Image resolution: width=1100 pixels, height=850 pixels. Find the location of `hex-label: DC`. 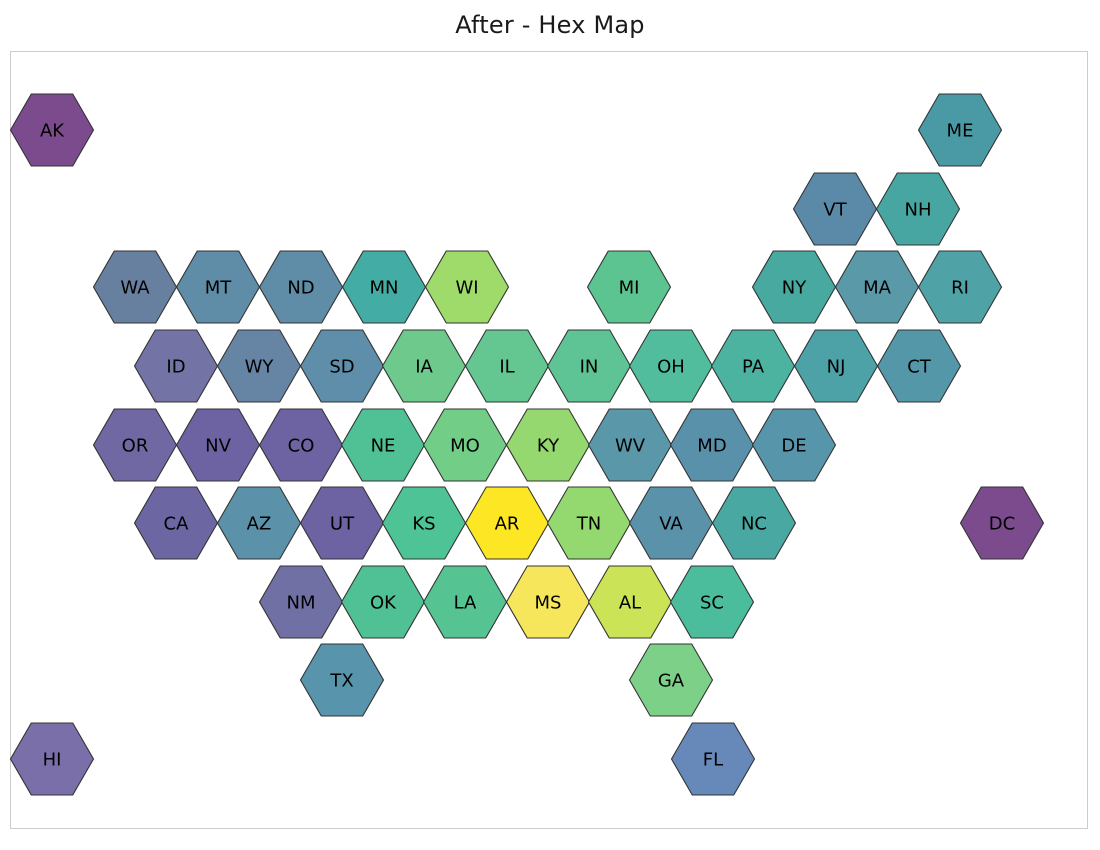

hex-label: DC is located at coordinates (1002, 524).